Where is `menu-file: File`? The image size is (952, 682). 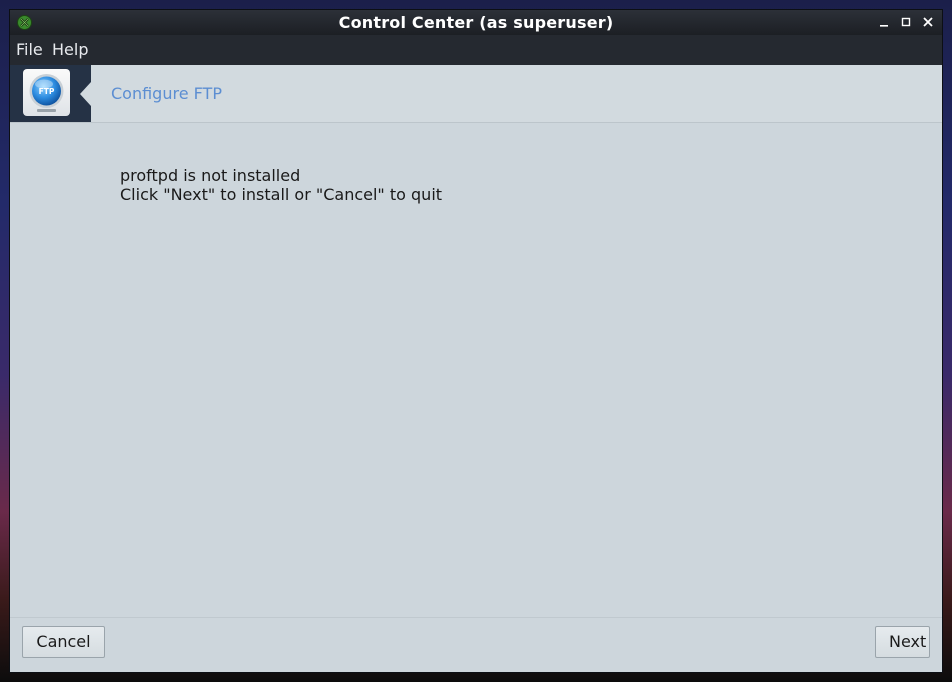 menu-file: File is located at coordinates (29, 49).